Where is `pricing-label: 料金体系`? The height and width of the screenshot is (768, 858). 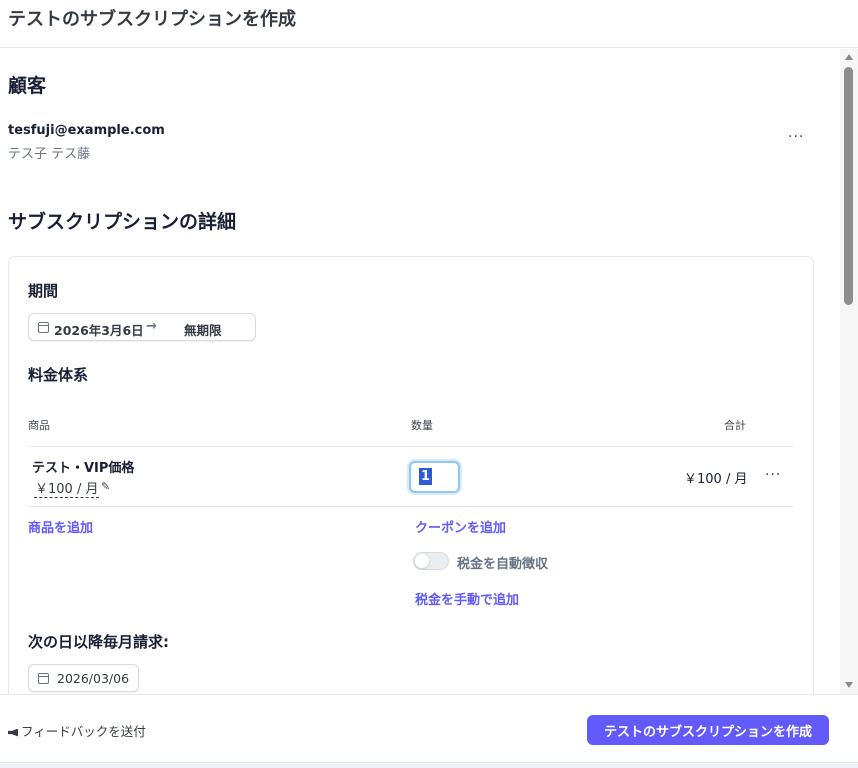 pricing-label: 料金体系 is located at coordinates (58, 375).